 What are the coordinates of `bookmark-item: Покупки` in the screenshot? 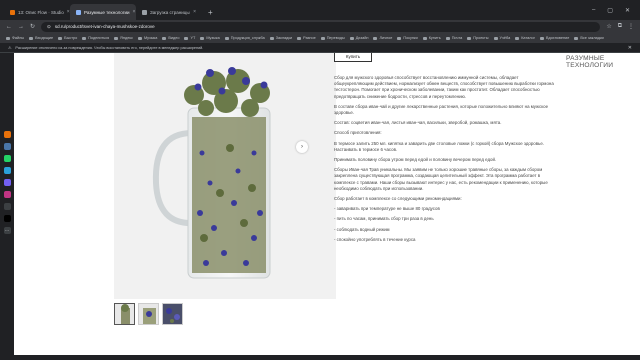 It's located at (407, 38).